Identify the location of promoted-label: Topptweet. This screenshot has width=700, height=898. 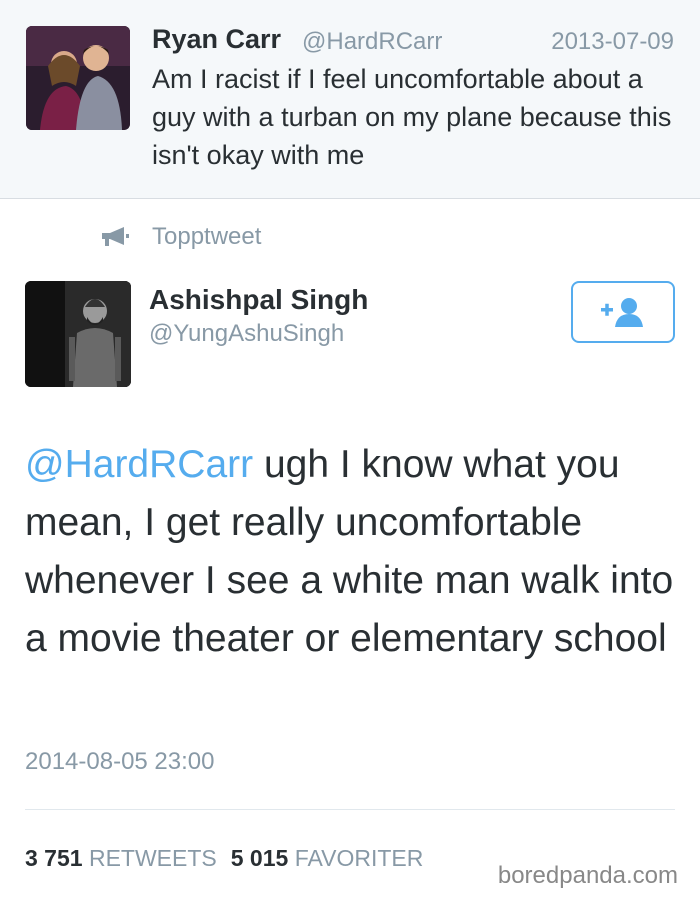
(207, 236).